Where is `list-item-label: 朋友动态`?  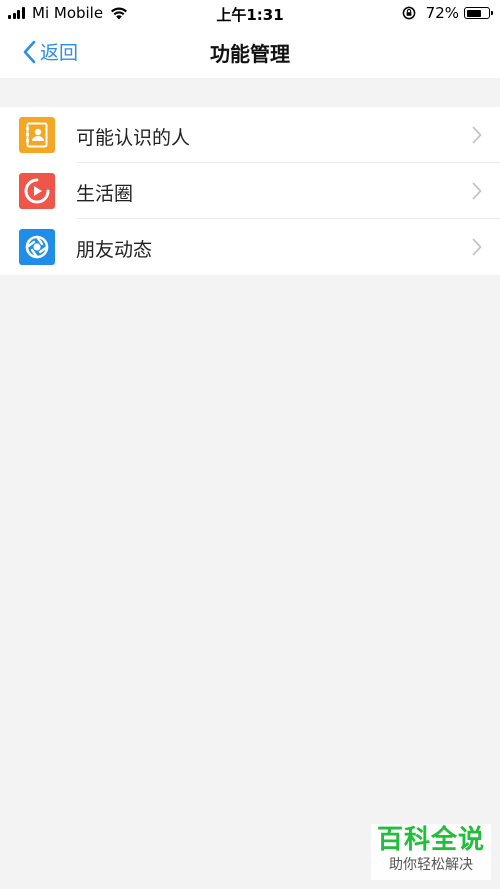
list-item-label: 朋友动态 is located at coordinates (114, 250).